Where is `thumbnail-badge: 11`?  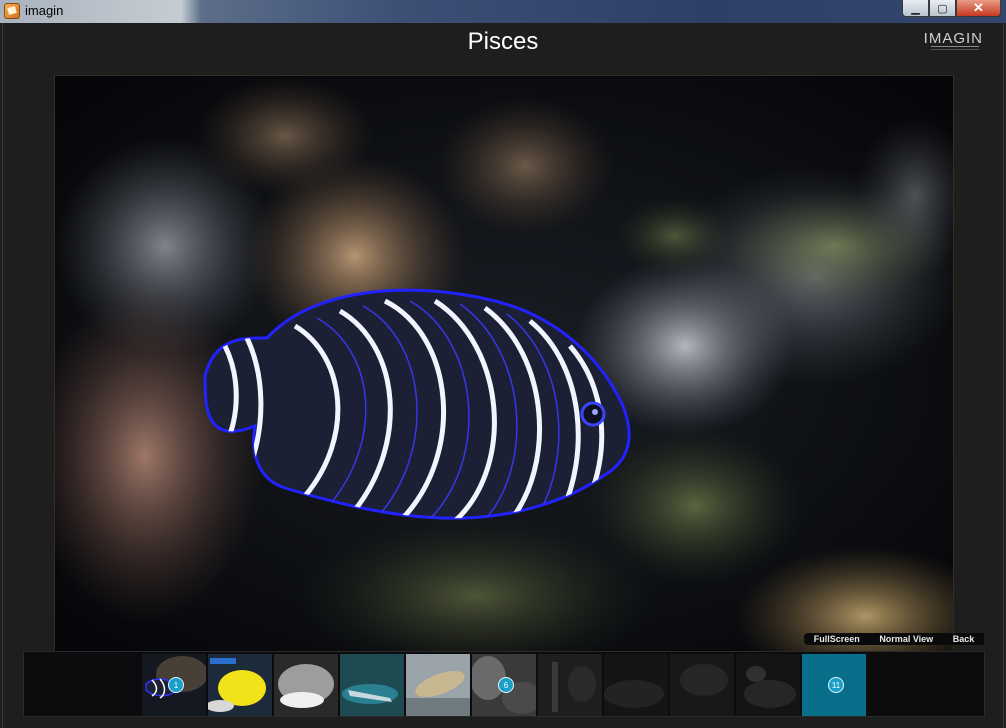
thumbnail-badge: 11 is located at coordinates (836, 685).